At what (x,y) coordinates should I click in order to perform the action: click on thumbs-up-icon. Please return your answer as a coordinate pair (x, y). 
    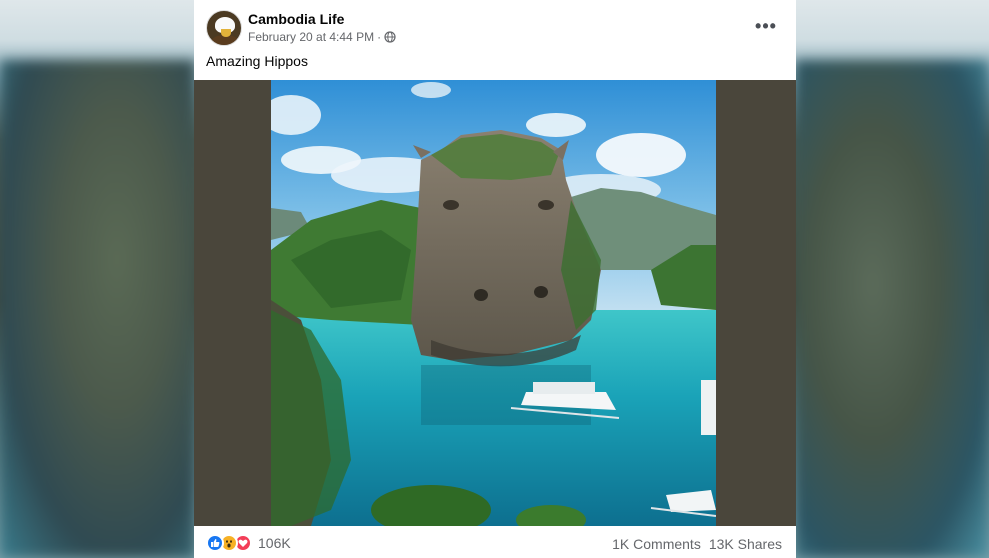
    Looking at the image, I should click on (215, 543).